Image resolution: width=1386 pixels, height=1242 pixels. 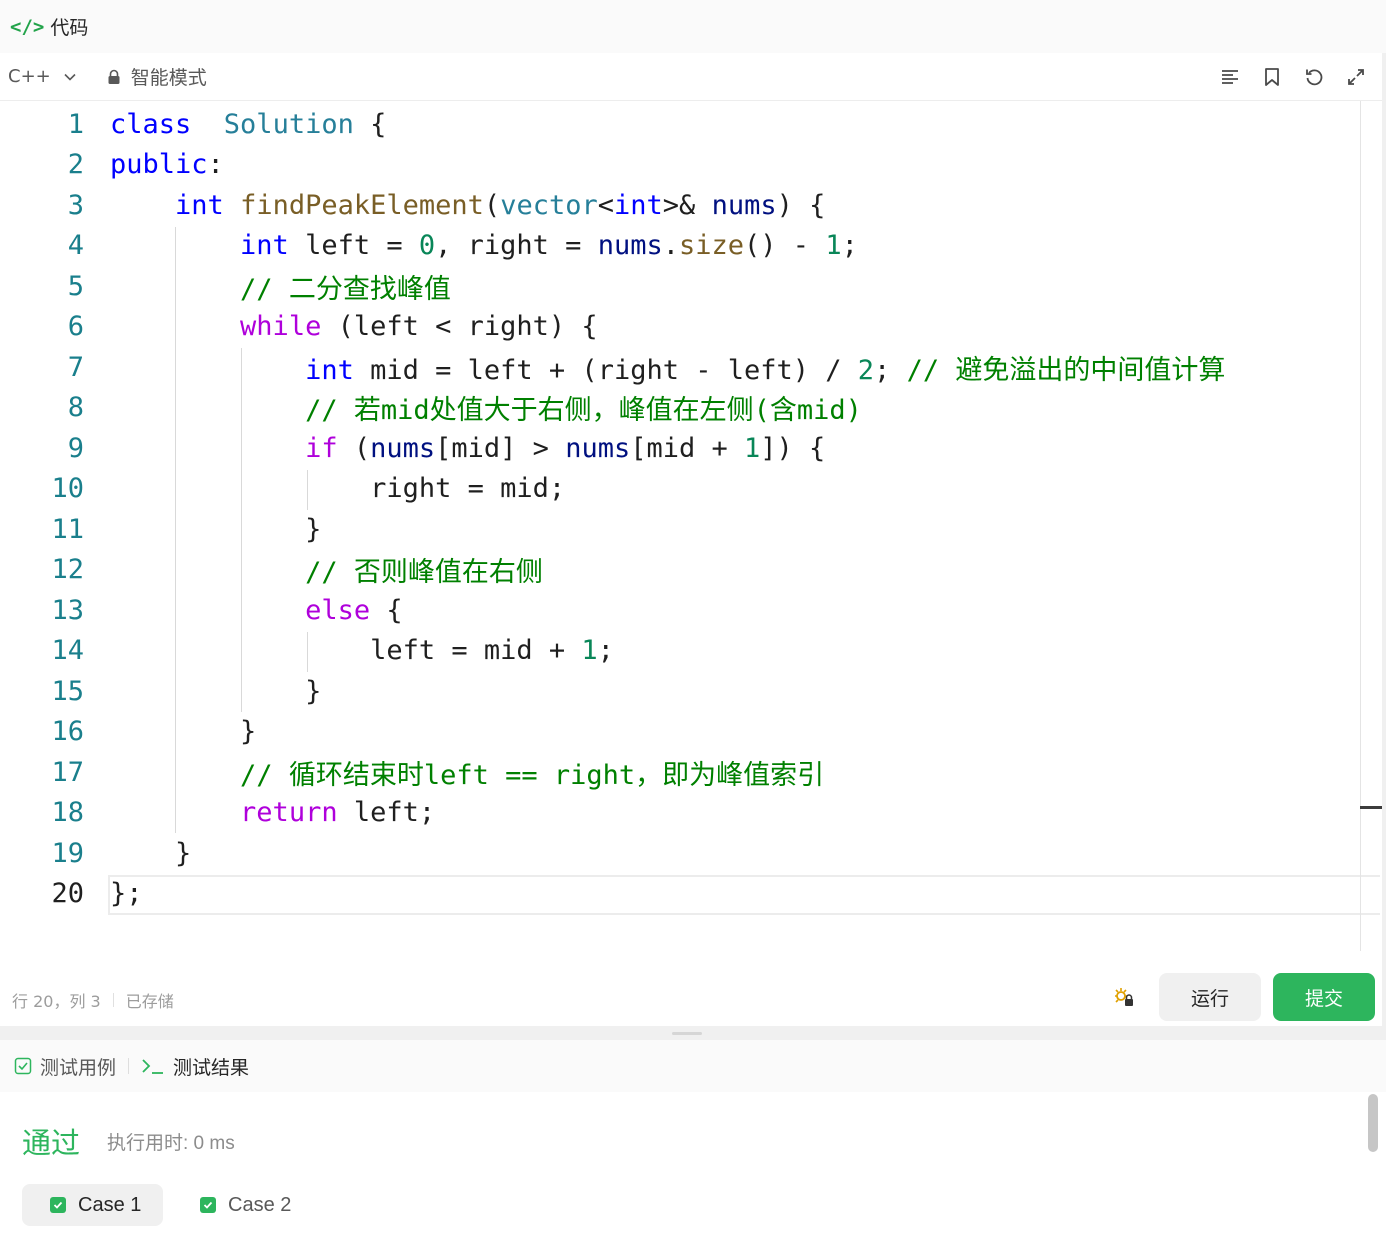 What do you see at coordinates (687, 448) in the screenshot?
I see `code-token: [mid +` at bounding box center [687, 448].